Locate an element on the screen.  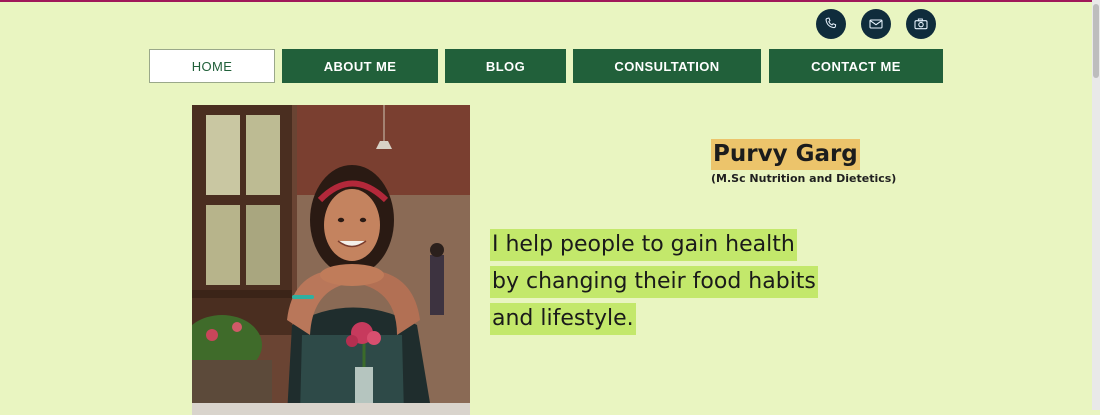
social-icons is located at coordinates (876, 24).